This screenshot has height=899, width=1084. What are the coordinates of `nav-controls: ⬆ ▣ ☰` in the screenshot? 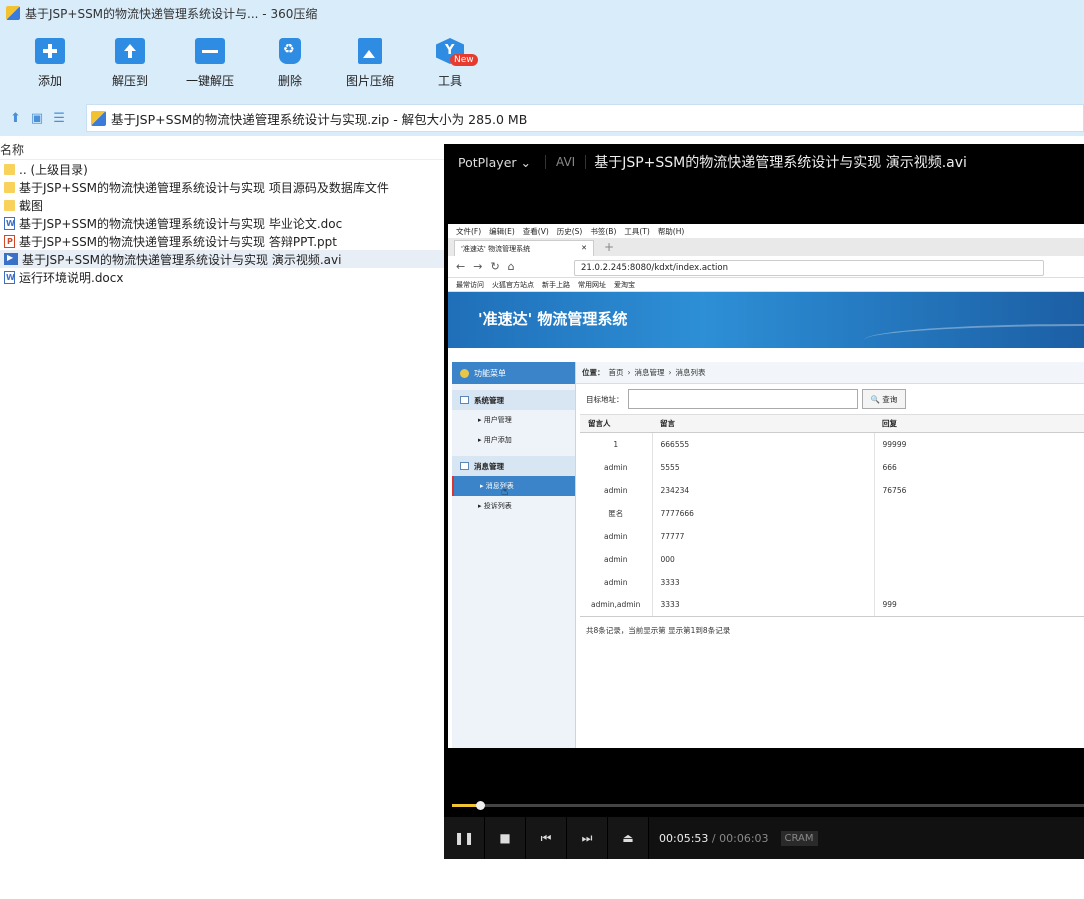 It's located at (43, 118).